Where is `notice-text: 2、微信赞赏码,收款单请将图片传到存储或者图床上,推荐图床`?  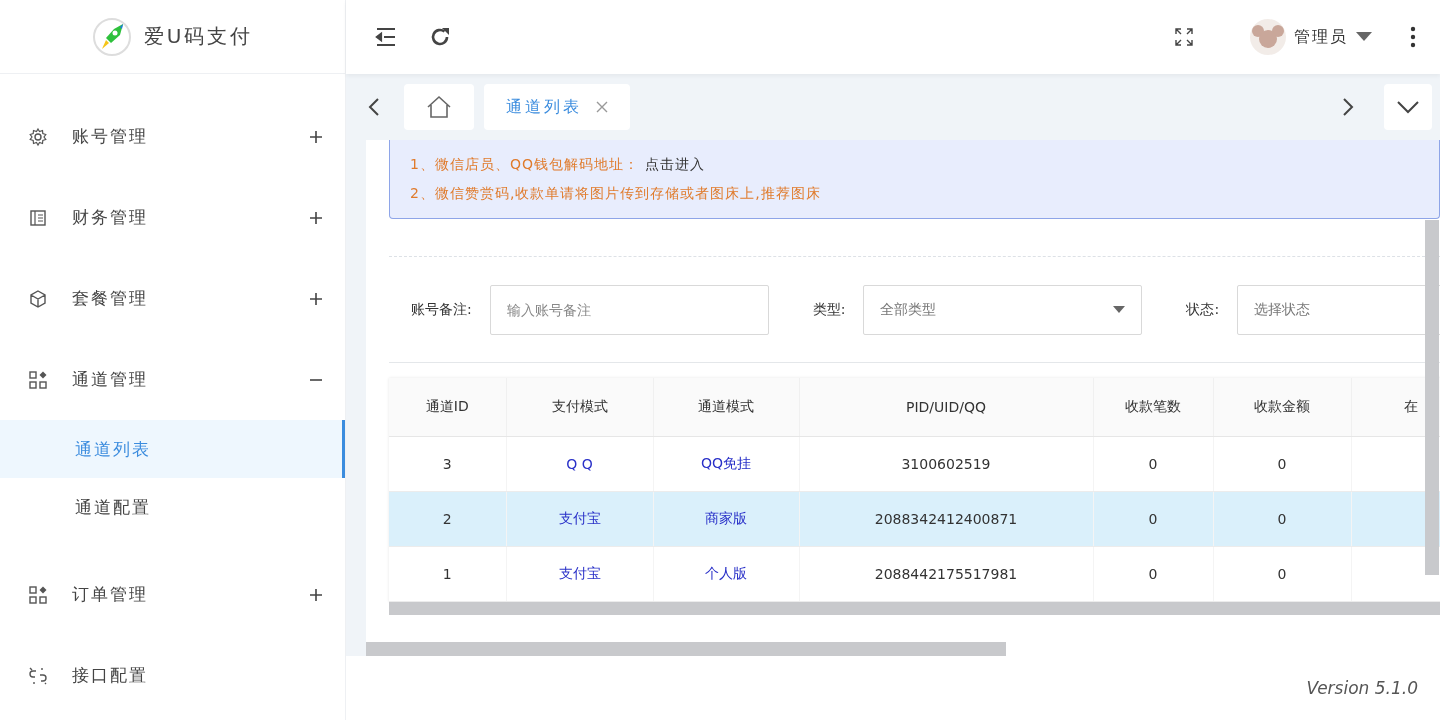
notice-text: 2、微信赞赏码,收款单请将图片传到存储或者图床上,推荐图床 is located at coordinates (615, 193).